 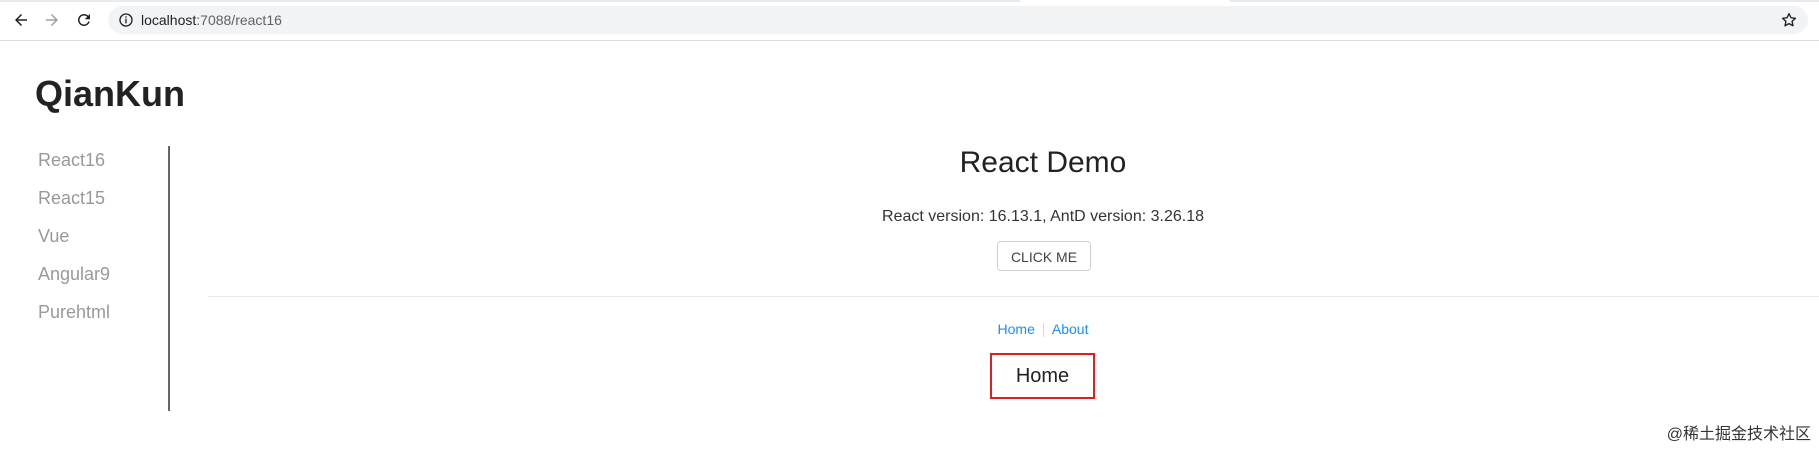 What do you see at coordinates (239, 20) in the screenshot?
I see `url-path: :7088/react16` at bounding box center [239, 20].